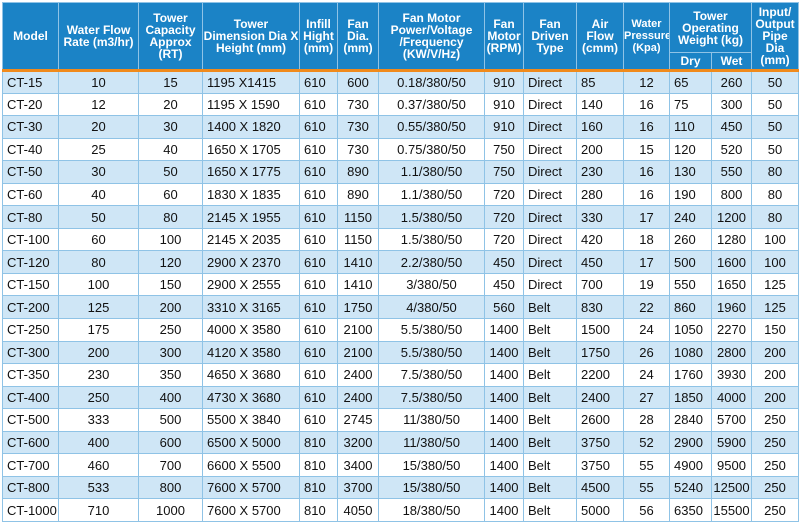 This screenshot has width=800, height=525. What do you see at coordinates (98, 217) in the screenshot?
I see `cell-water-flow: 50` at bounding box center [98, 217].